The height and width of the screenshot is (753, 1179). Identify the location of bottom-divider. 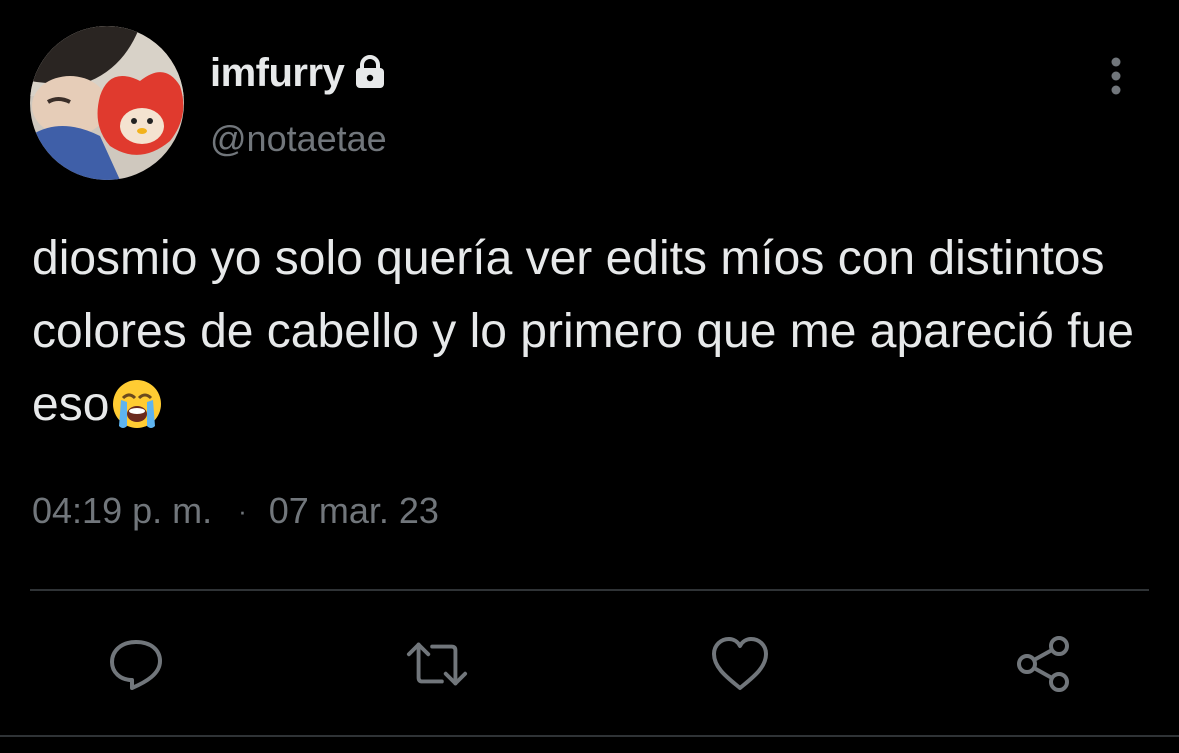
(589, 736).